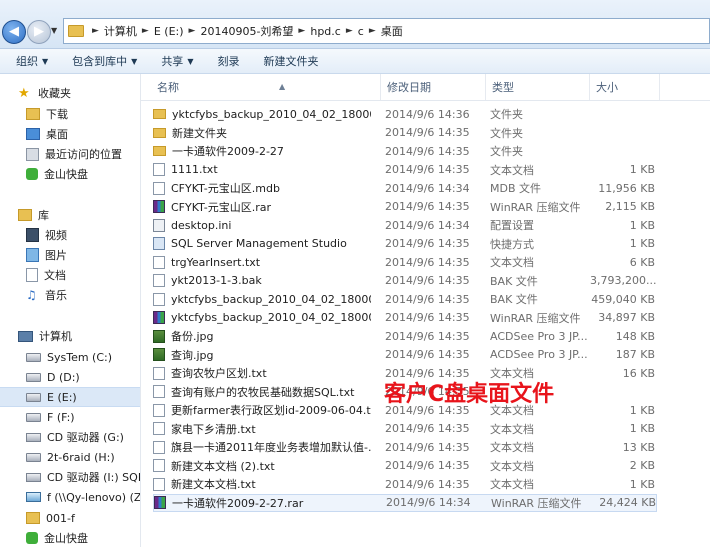  Describe the element at coordinates (427, 188) in the screenshot. I see `file-date: 2014/9/6 14:34` at that location.